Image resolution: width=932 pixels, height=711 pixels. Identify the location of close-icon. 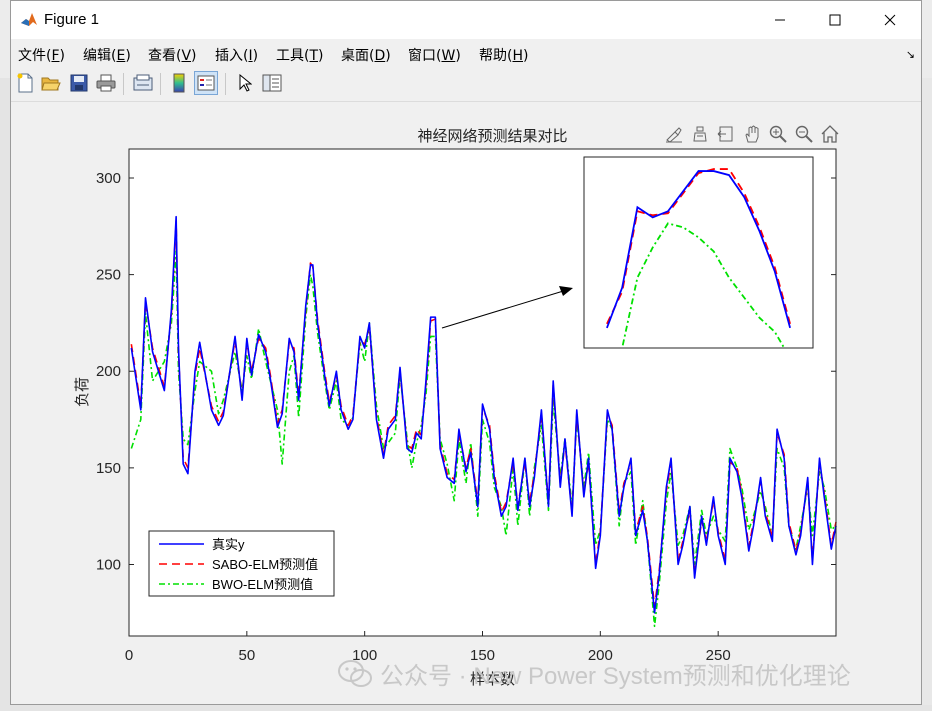
(890, 20).